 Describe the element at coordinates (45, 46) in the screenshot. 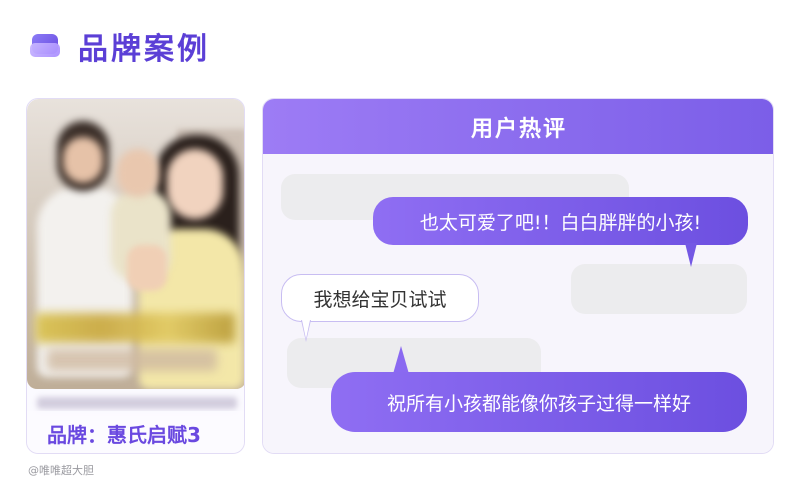

I see `stack-layers-icon` at that location.